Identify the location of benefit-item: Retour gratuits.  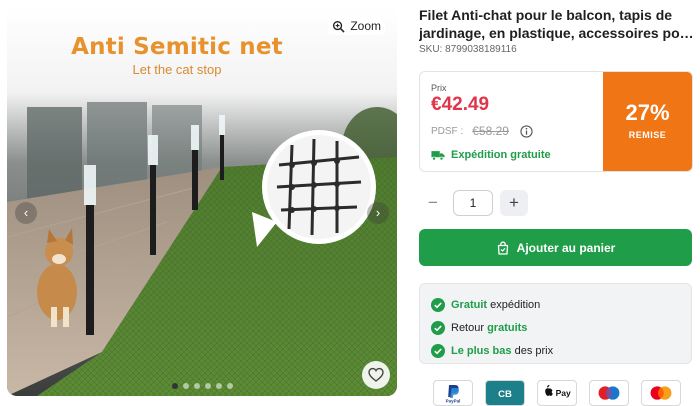
(555, 327).